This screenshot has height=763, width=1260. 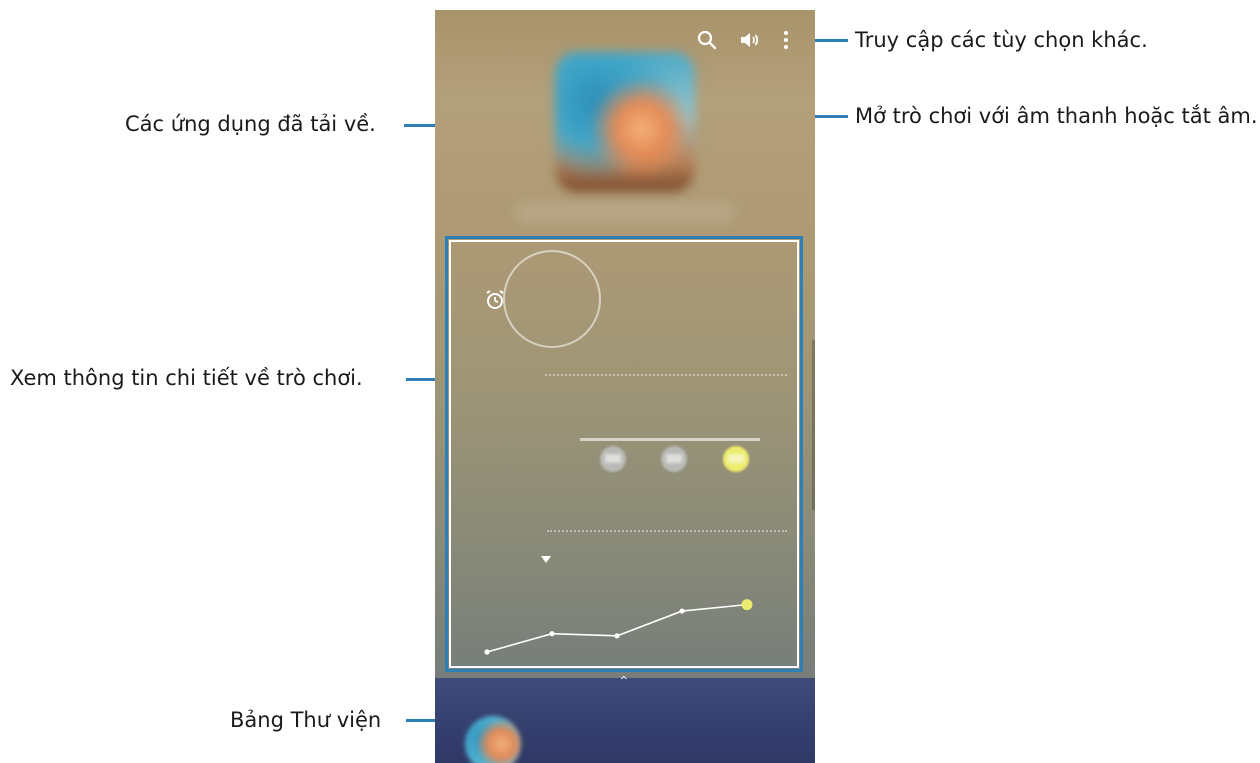 What do you see at coordinates (624, 682) in the screenshot?
I see `chevron-up-icon: ⌃` at bounding box center [624, 682].